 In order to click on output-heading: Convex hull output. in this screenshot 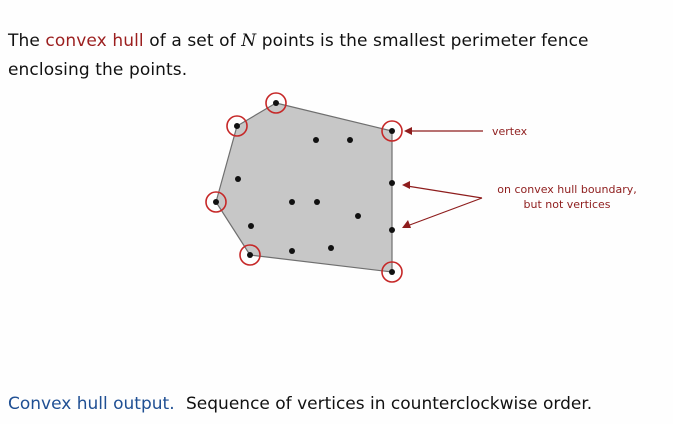, I will do `click(91, 404)`.